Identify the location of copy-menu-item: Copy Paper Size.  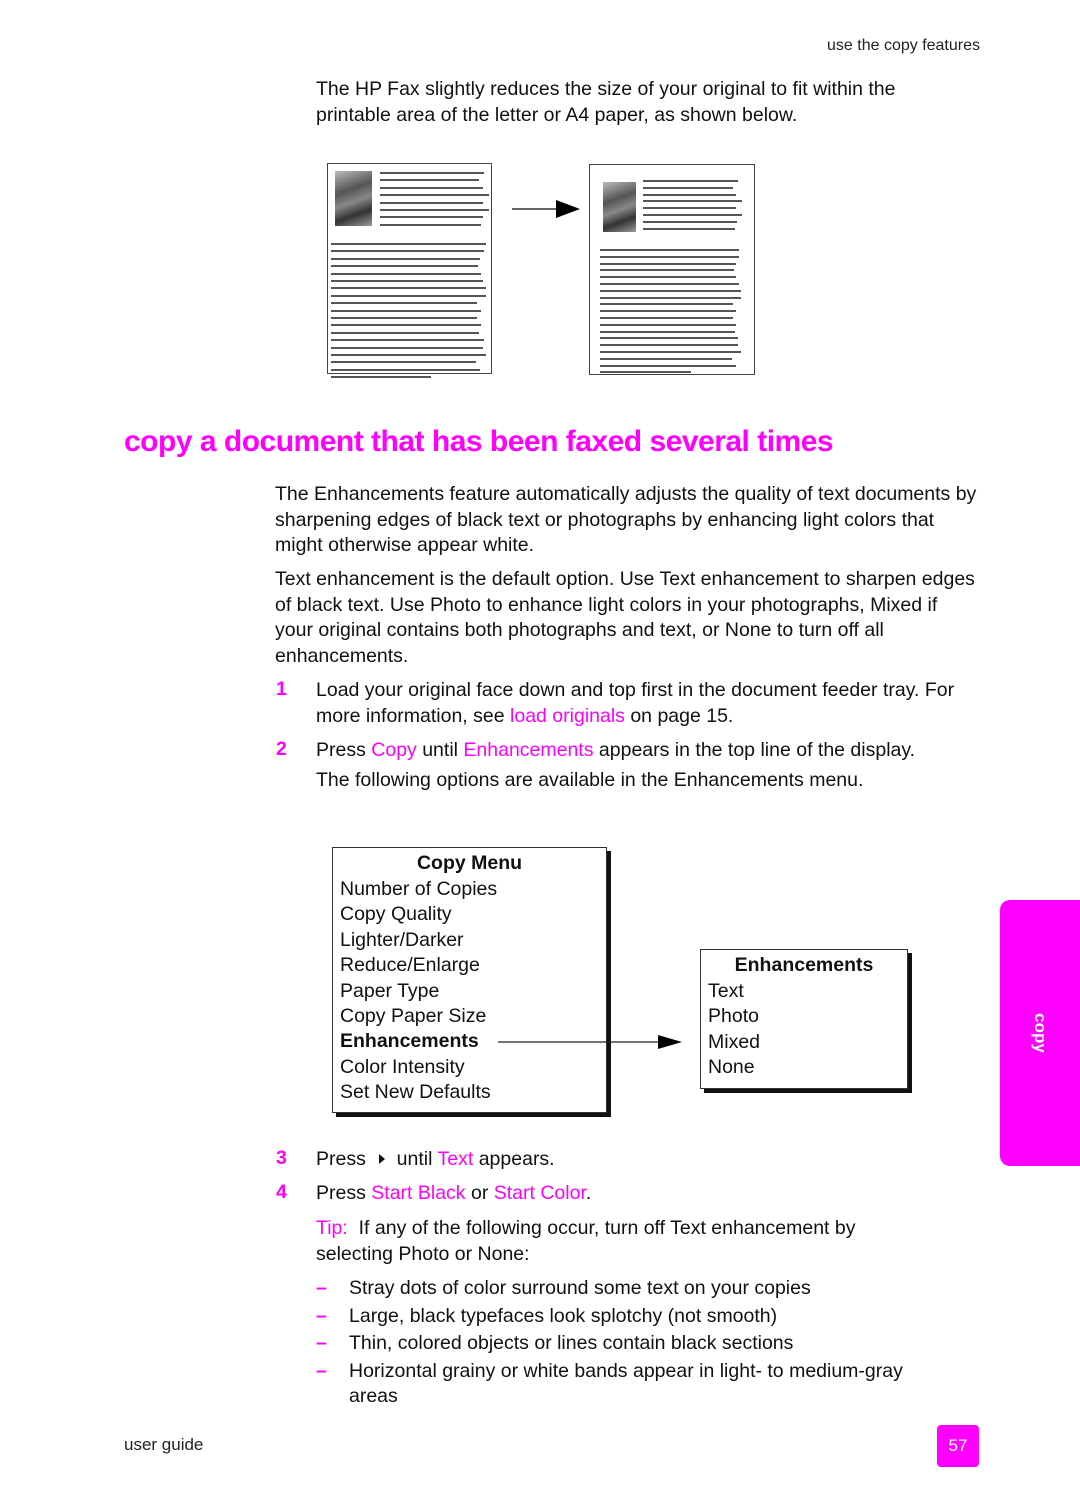
(413, 1016).